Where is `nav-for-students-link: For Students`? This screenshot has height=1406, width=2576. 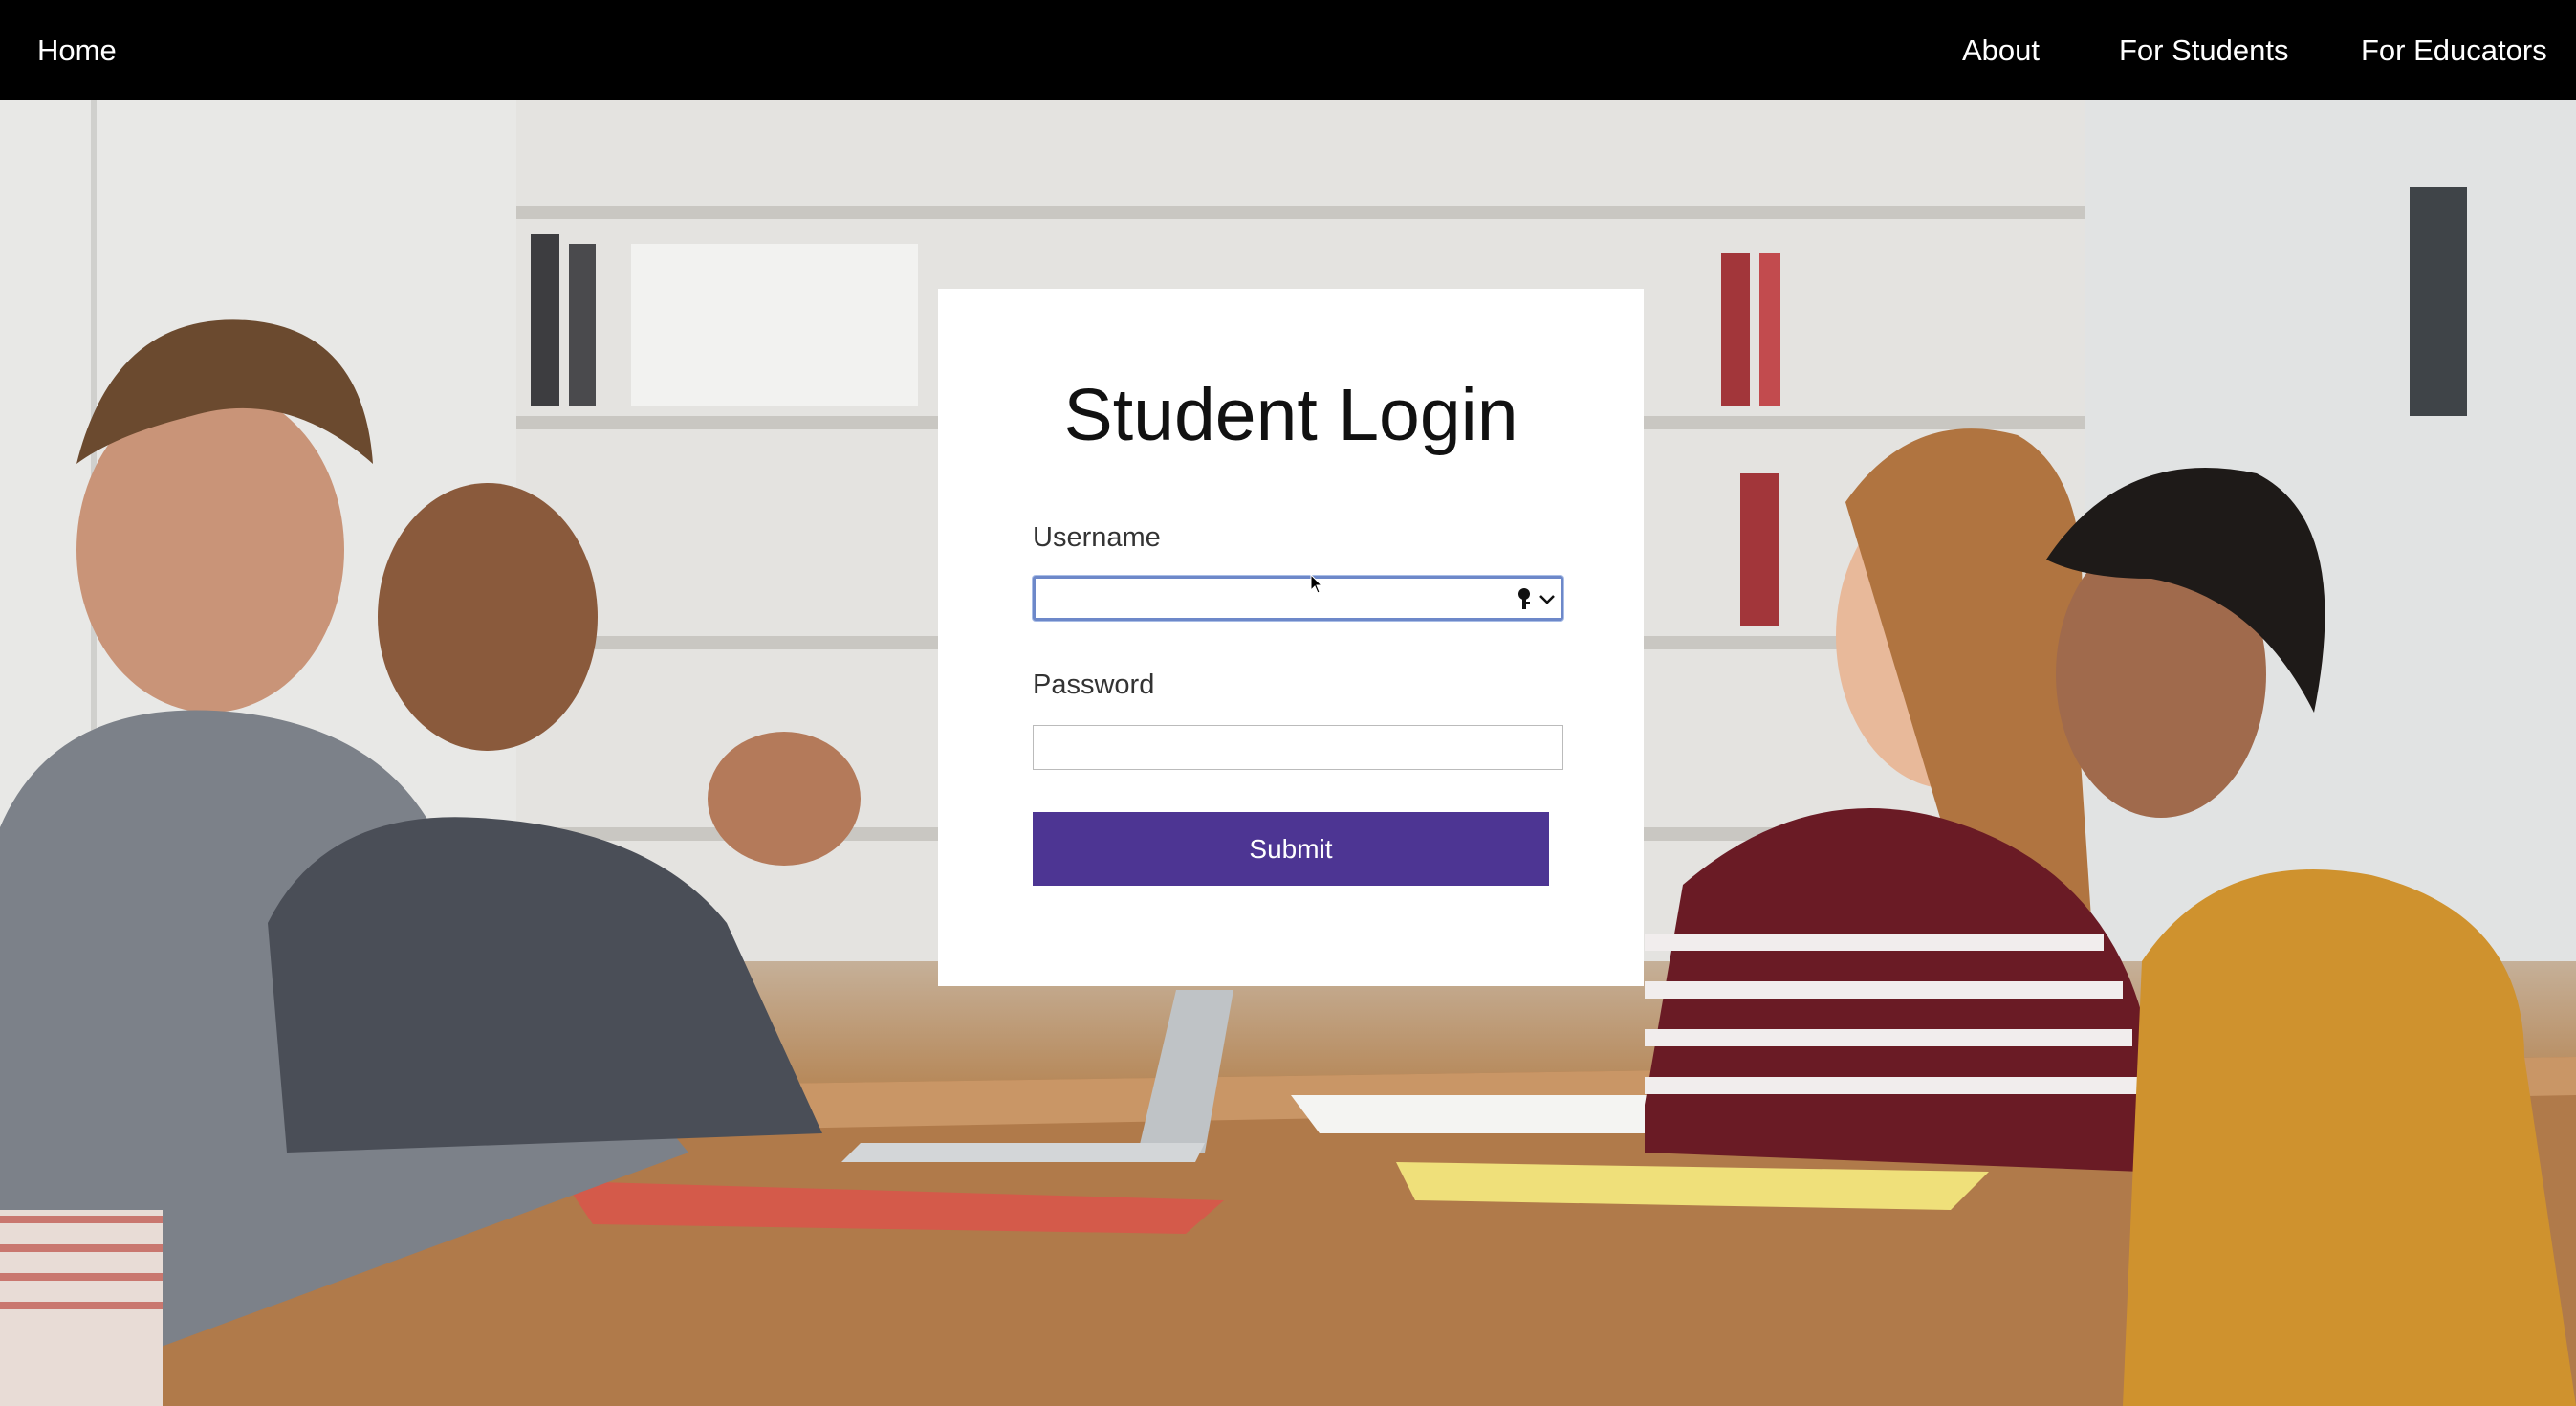
nav-for-students-link: For Students is located at coordinates (2203, 50).